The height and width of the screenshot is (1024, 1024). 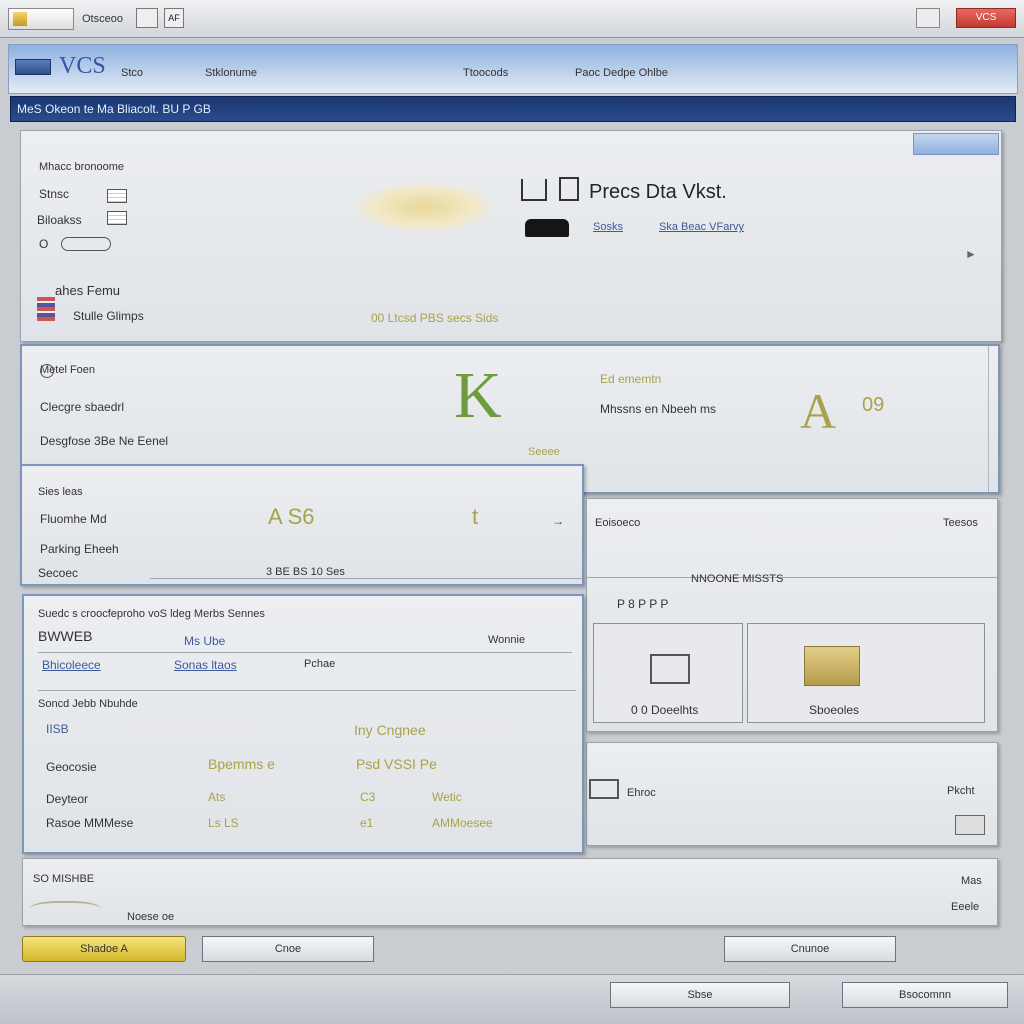 I want to click on menu-item-stklonume: Stklonume, so click(x=231, y=73).